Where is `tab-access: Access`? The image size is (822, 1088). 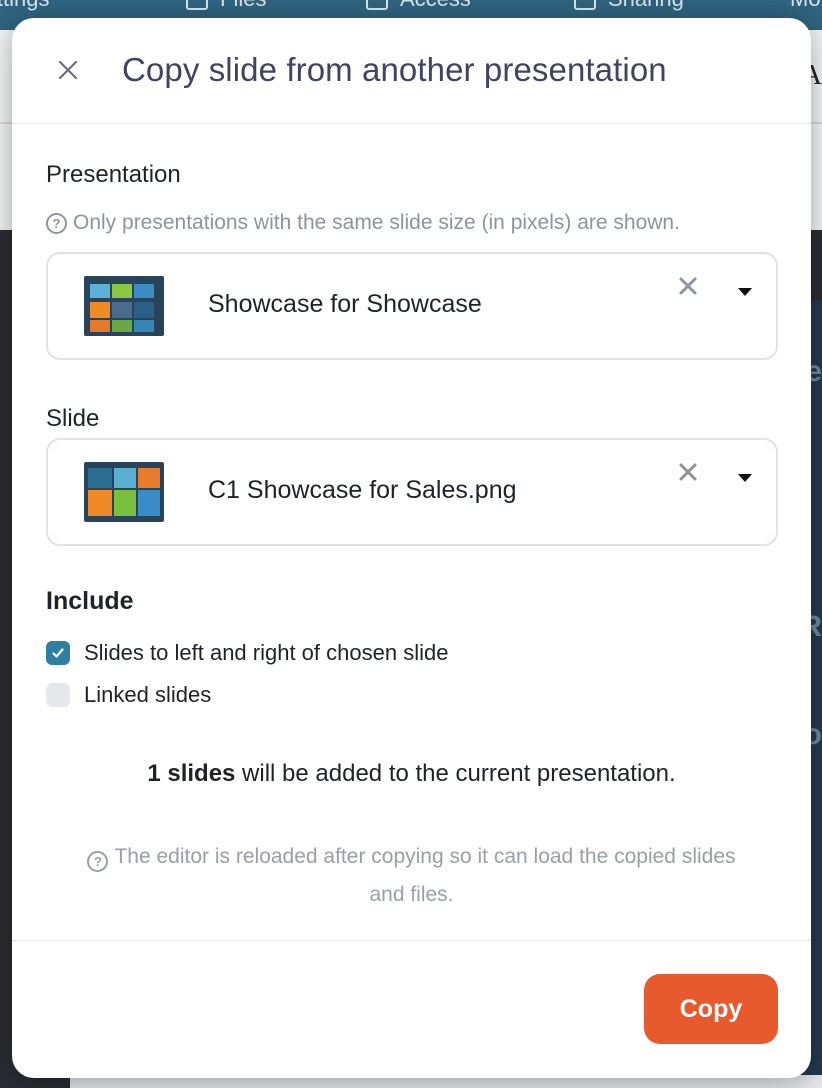
tab-access: Access is located at coordinates (418, 6).